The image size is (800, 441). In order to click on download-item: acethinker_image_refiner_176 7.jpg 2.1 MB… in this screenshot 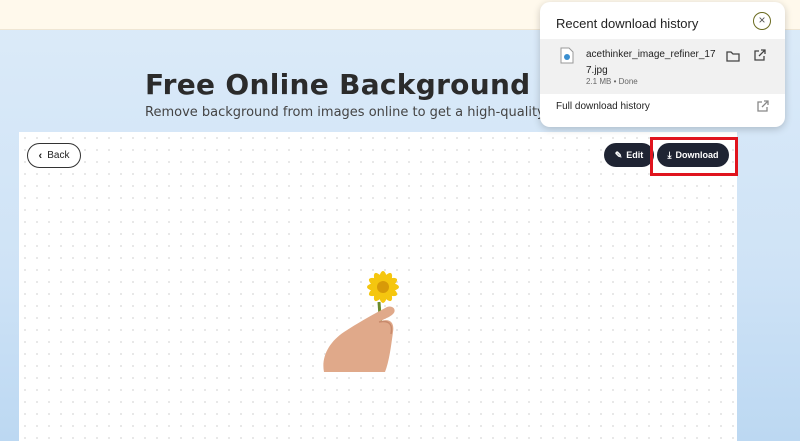, I will do `click(662, 66)`.